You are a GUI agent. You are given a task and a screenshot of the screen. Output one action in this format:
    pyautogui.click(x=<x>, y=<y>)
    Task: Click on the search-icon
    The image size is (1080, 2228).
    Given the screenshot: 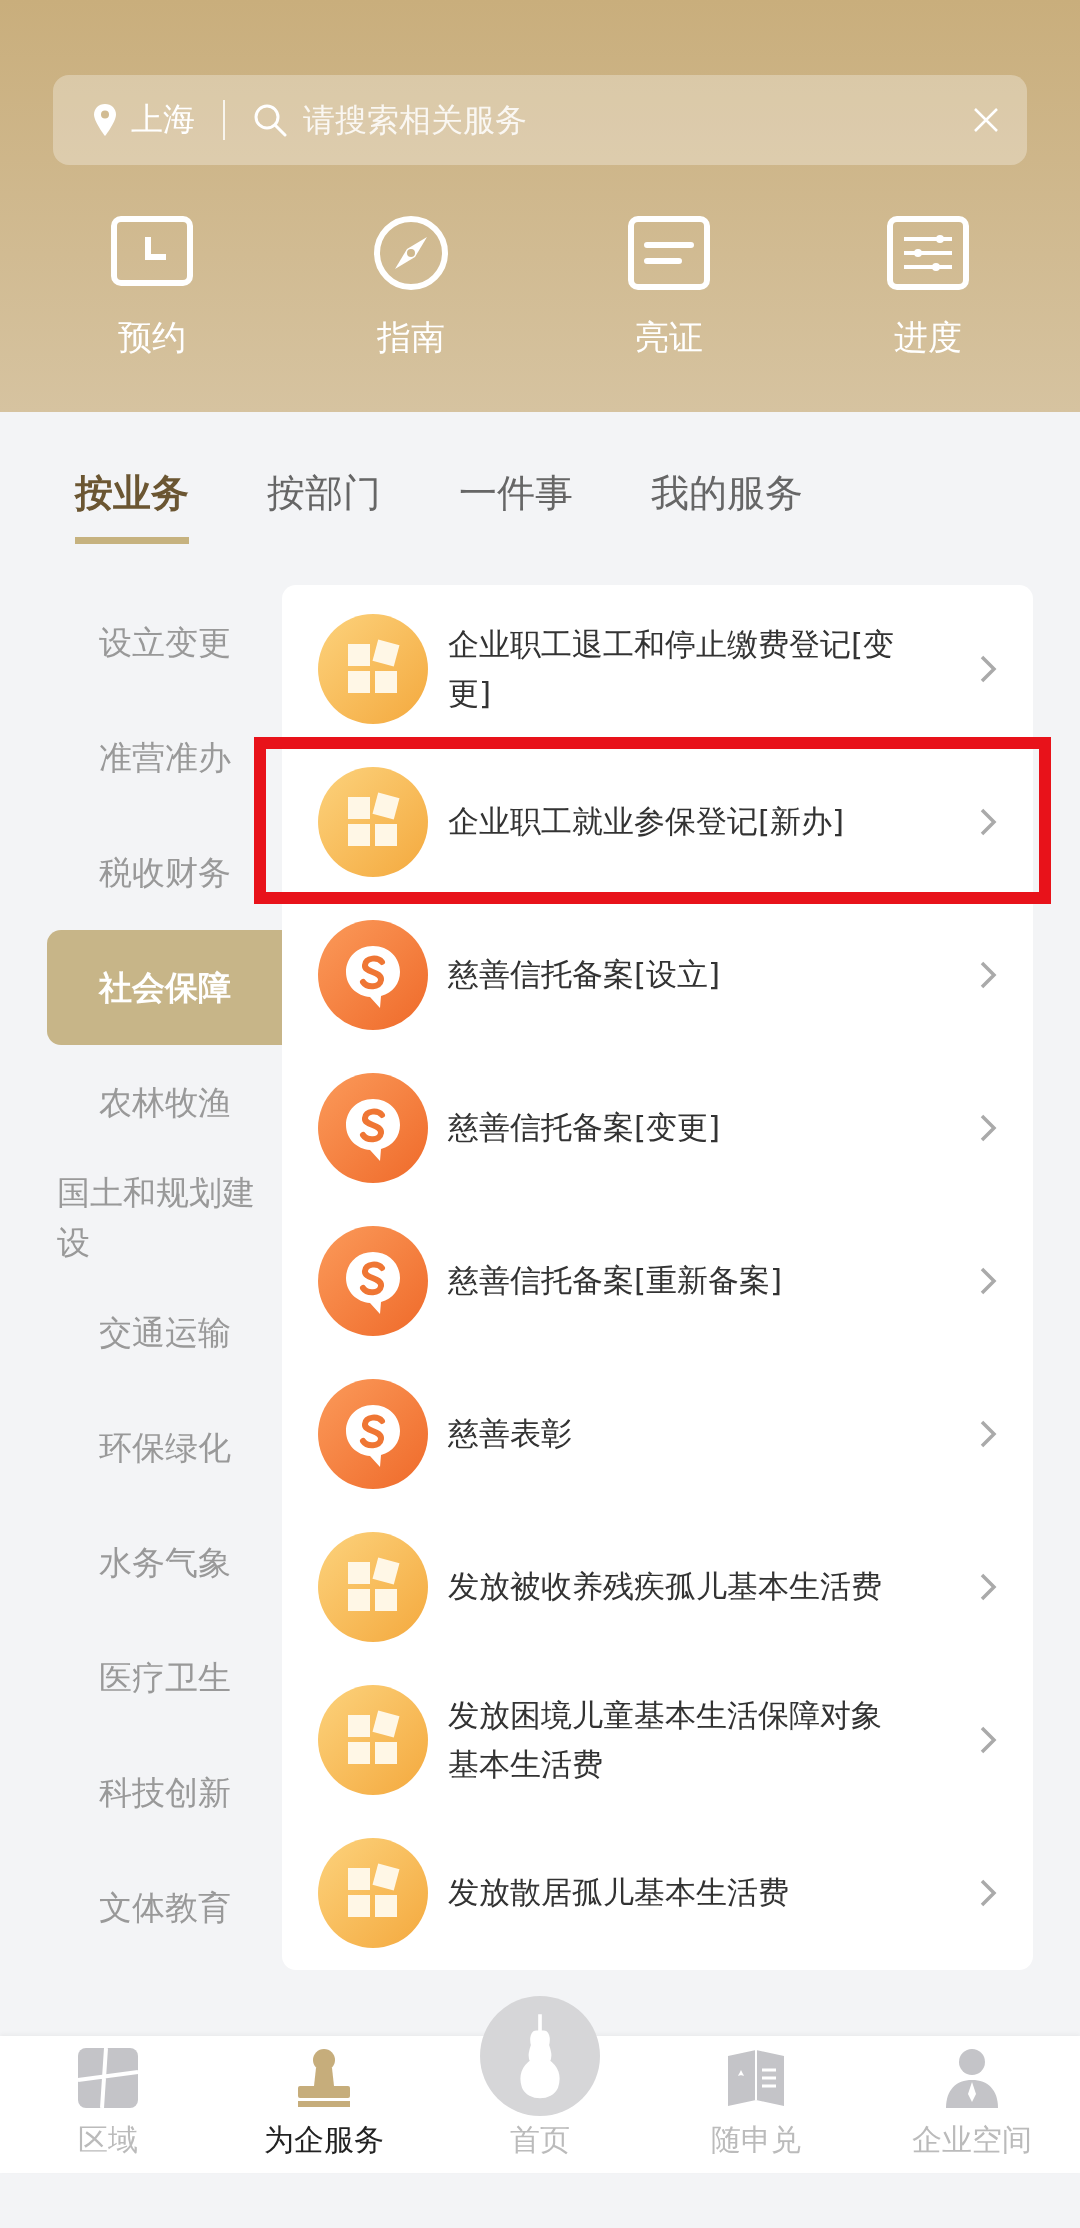 What is the action you would take?
    pyautogui.click(x=270, y=120)
    